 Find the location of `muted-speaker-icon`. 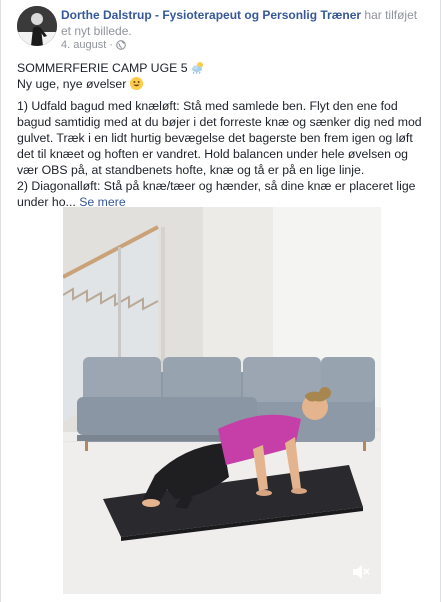

muted-speaker-icon is located at coordinates (361, 572).